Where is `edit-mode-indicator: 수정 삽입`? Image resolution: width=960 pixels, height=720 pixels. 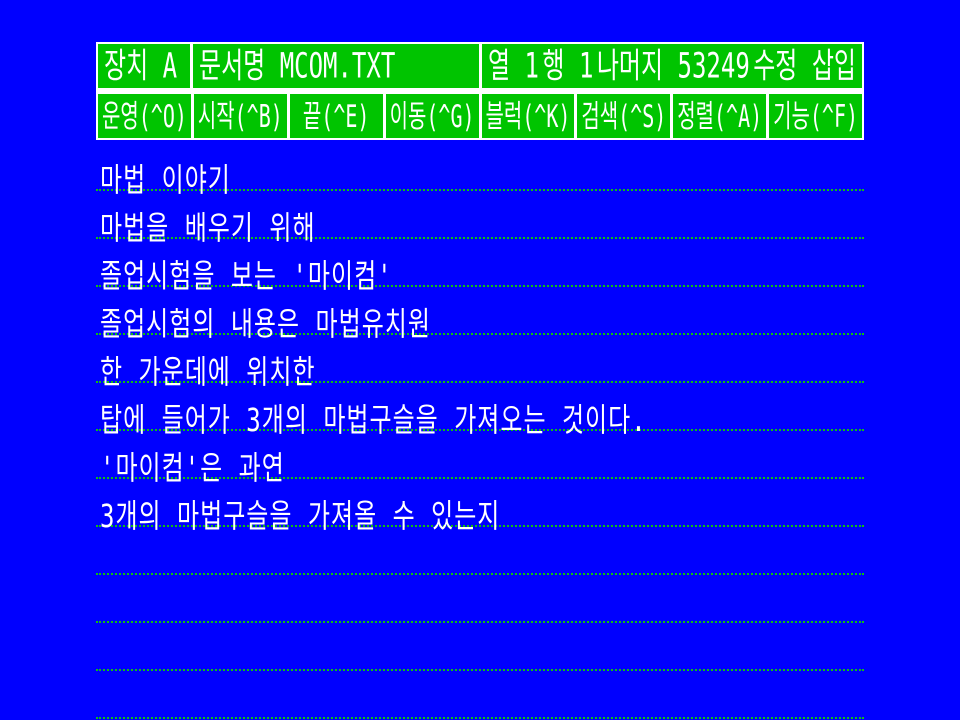
edit-mode-indicator: 수정 삽입 is located at coordinates (804, 66).